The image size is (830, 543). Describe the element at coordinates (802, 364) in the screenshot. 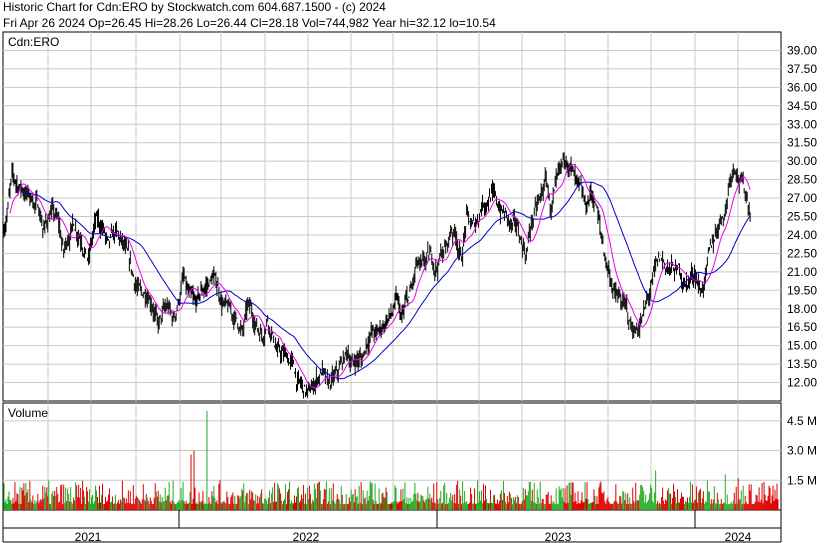

I see `price-axis-label: 13.50` at that location.